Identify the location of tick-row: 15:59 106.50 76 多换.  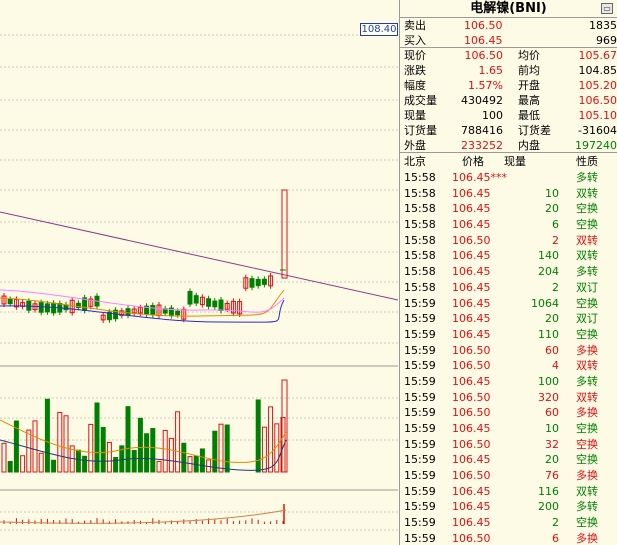
(508, 476).